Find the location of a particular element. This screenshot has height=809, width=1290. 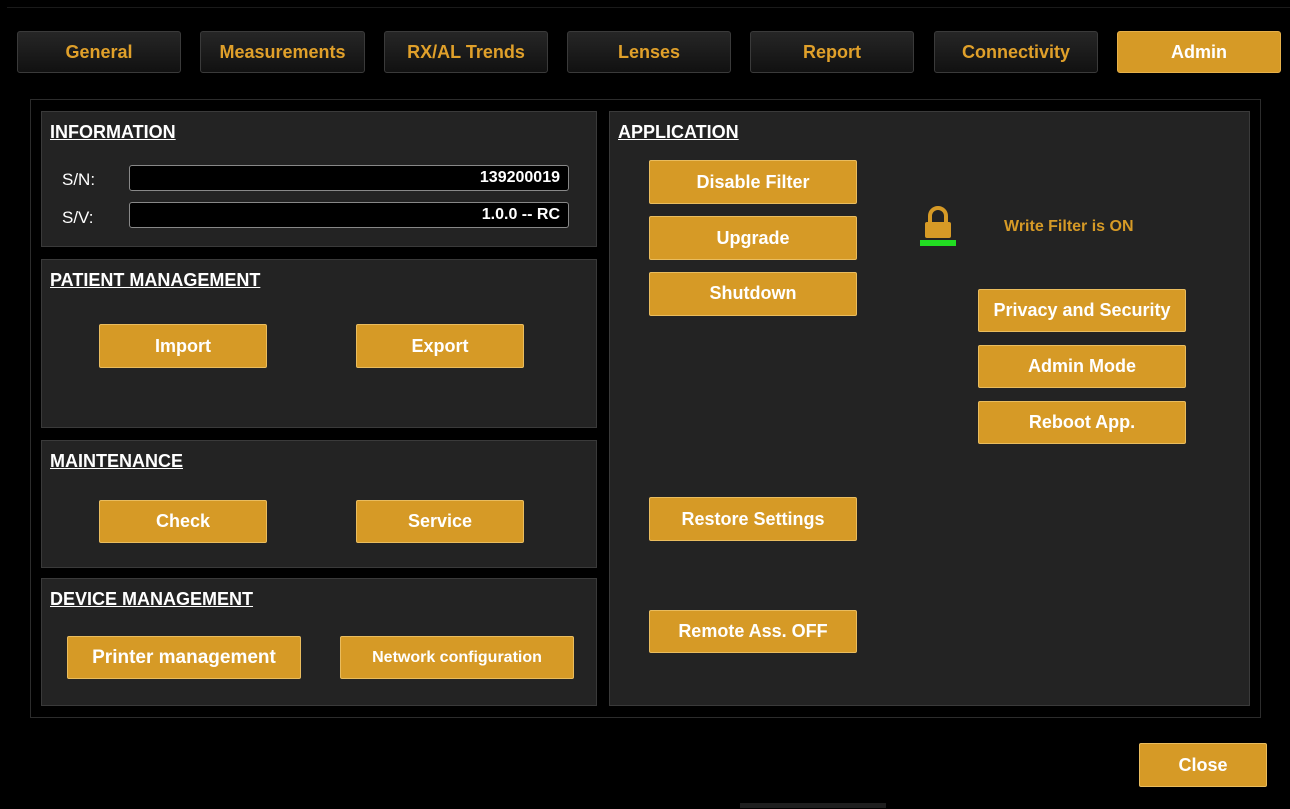

restore-settings-button: Restore Settings is located at coordinates (753, 519).